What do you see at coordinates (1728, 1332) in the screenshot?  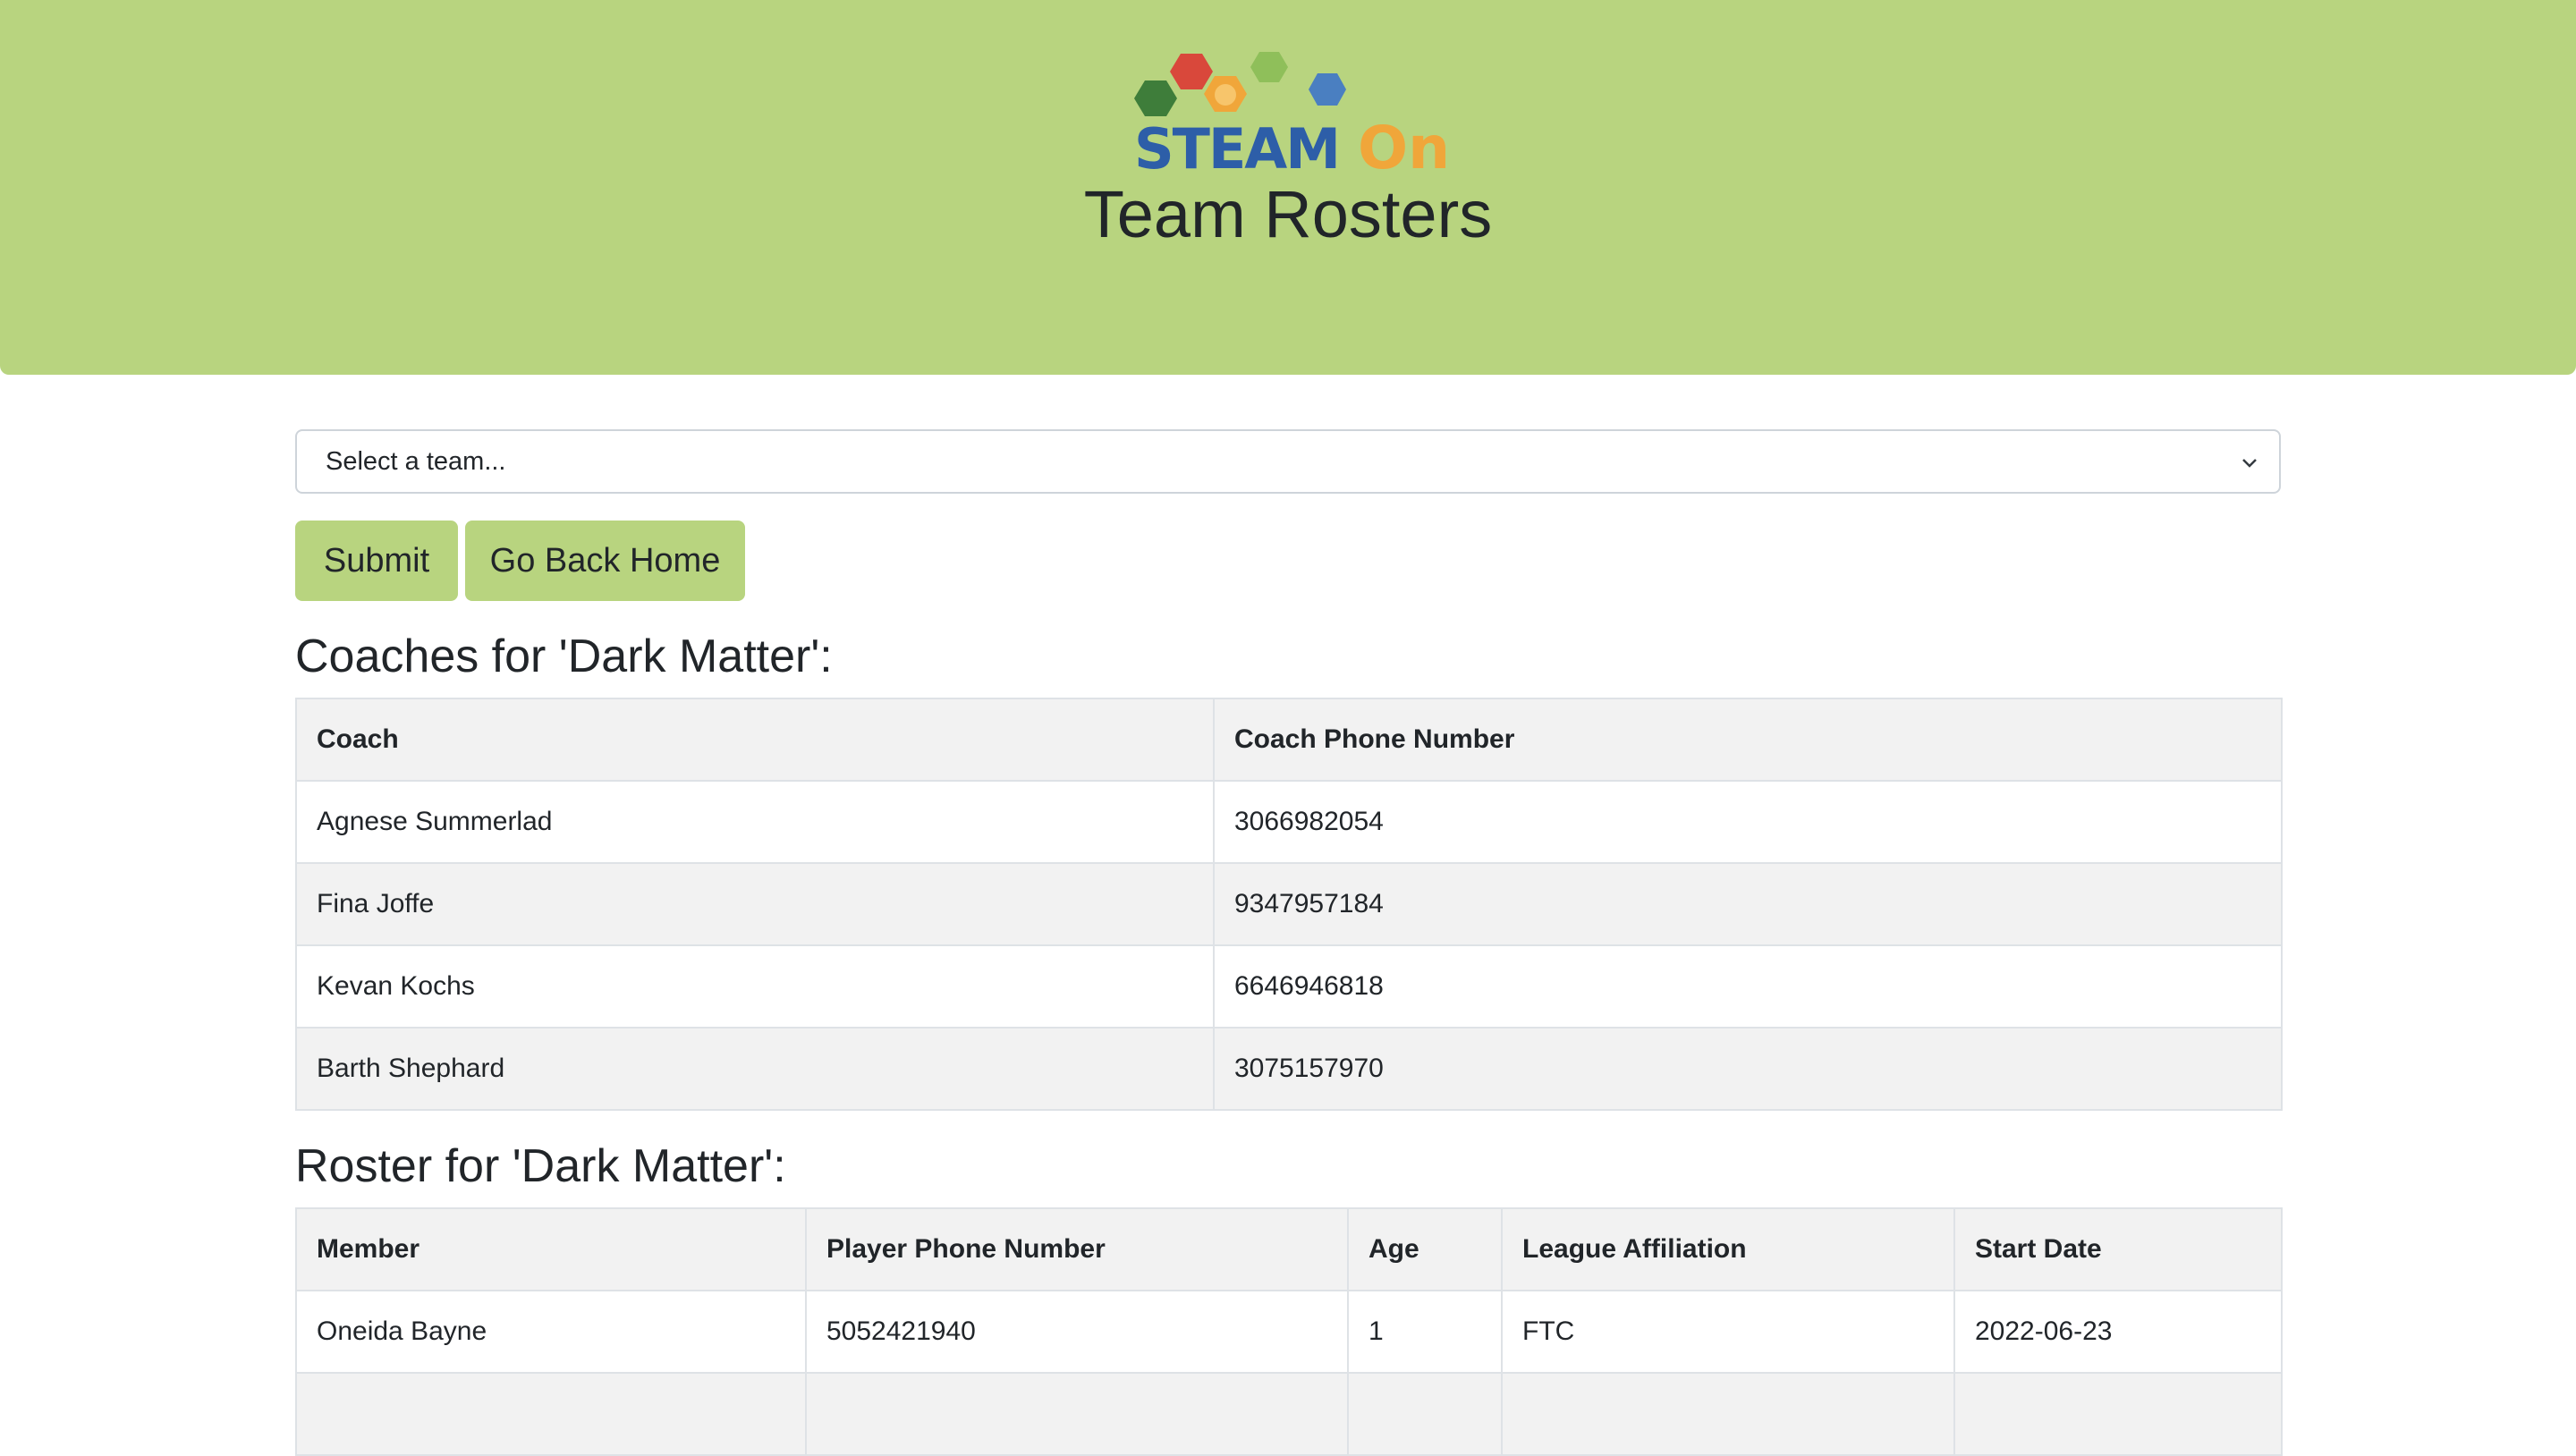 I see `league-affiliation: FTC` at bounding box center [1728, 1332].